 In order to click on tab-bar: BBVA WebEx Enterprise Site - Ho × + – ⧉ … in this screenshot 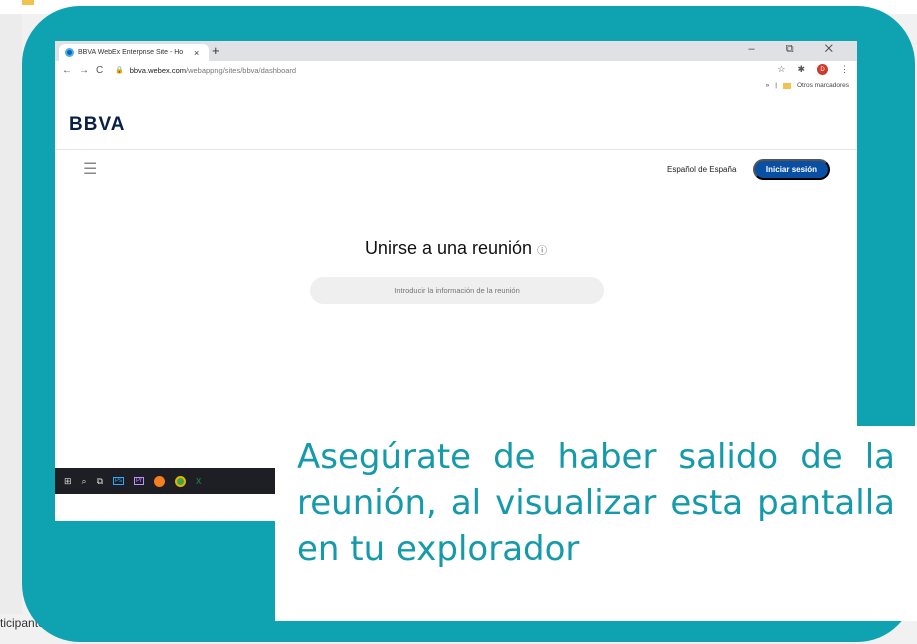, I will do `click(456, 51)`.